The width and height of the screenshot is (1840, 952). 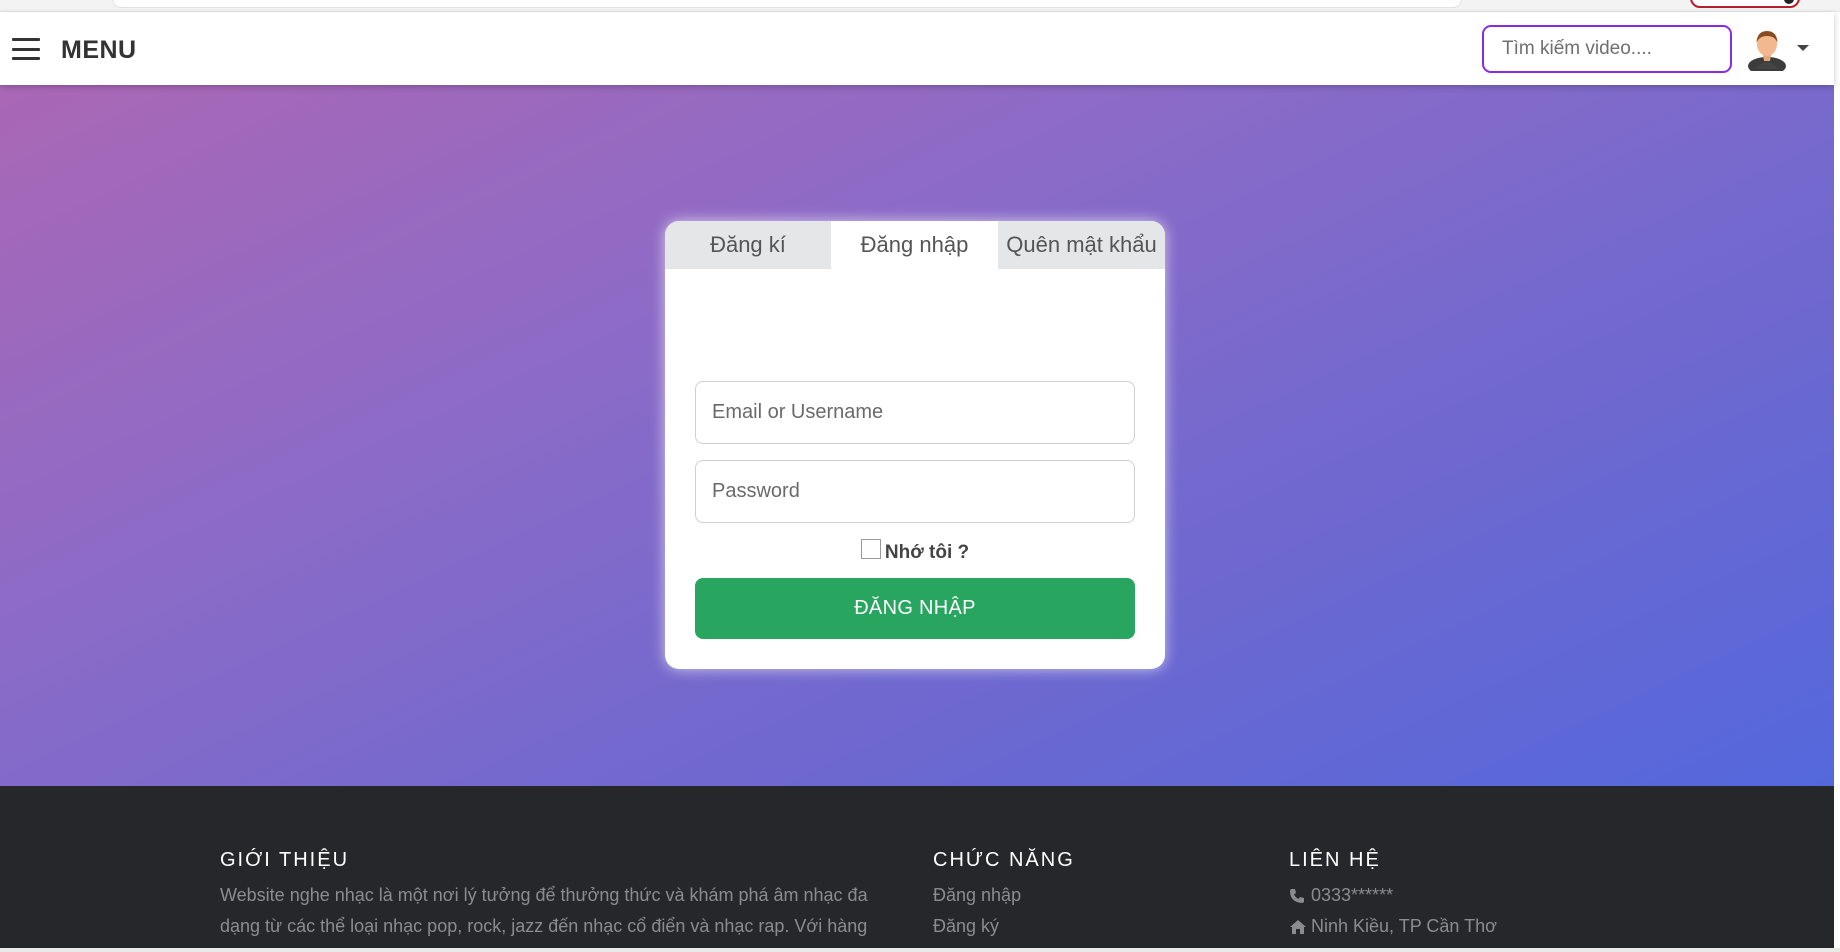 What do you see at coordinates (787, 4) in the screenshot?
I see `address-bar-edge` at bounding box center [787, 4].